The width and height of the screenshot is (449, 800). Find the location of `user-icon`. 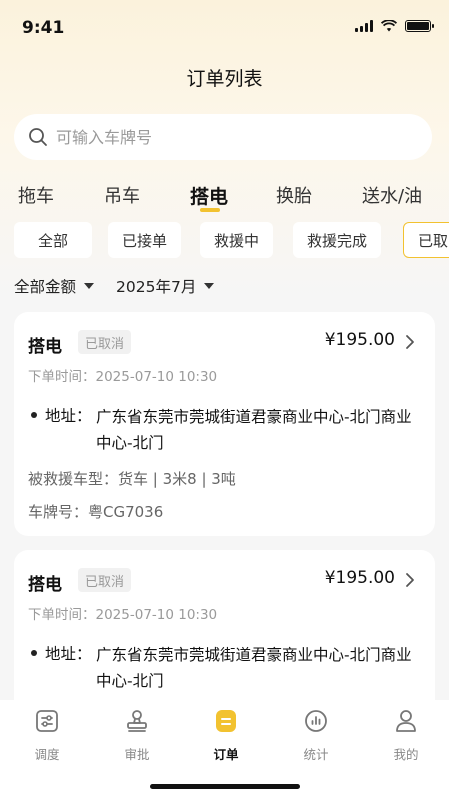

user-icon is located at coordinates (406, 721).